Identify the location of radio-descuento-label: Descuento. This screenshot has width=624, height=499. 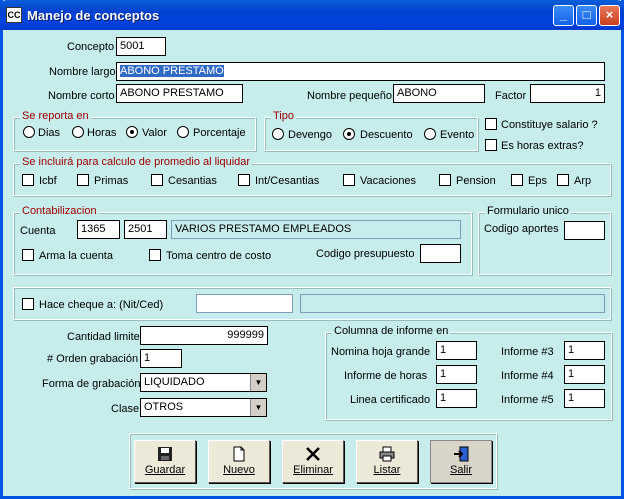
(386, 135).